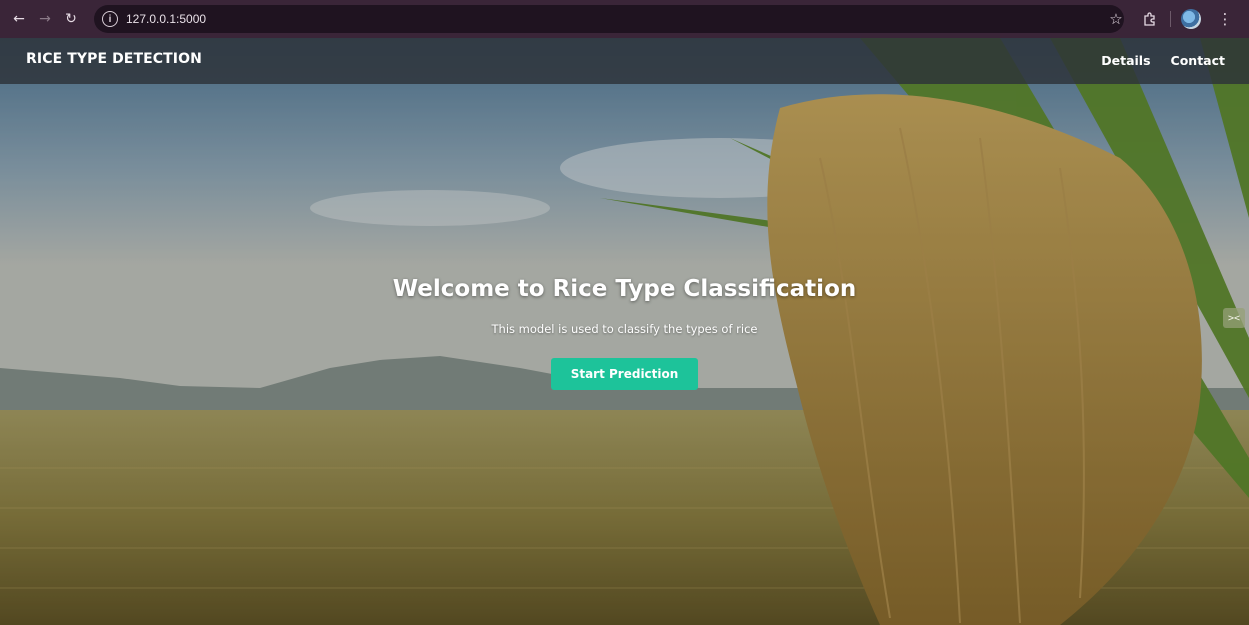  What do you see at coordinates (624, 374) in the screenshot?
I see `start-prediction-button: Start Prediction` at bounding box center [624, 374].